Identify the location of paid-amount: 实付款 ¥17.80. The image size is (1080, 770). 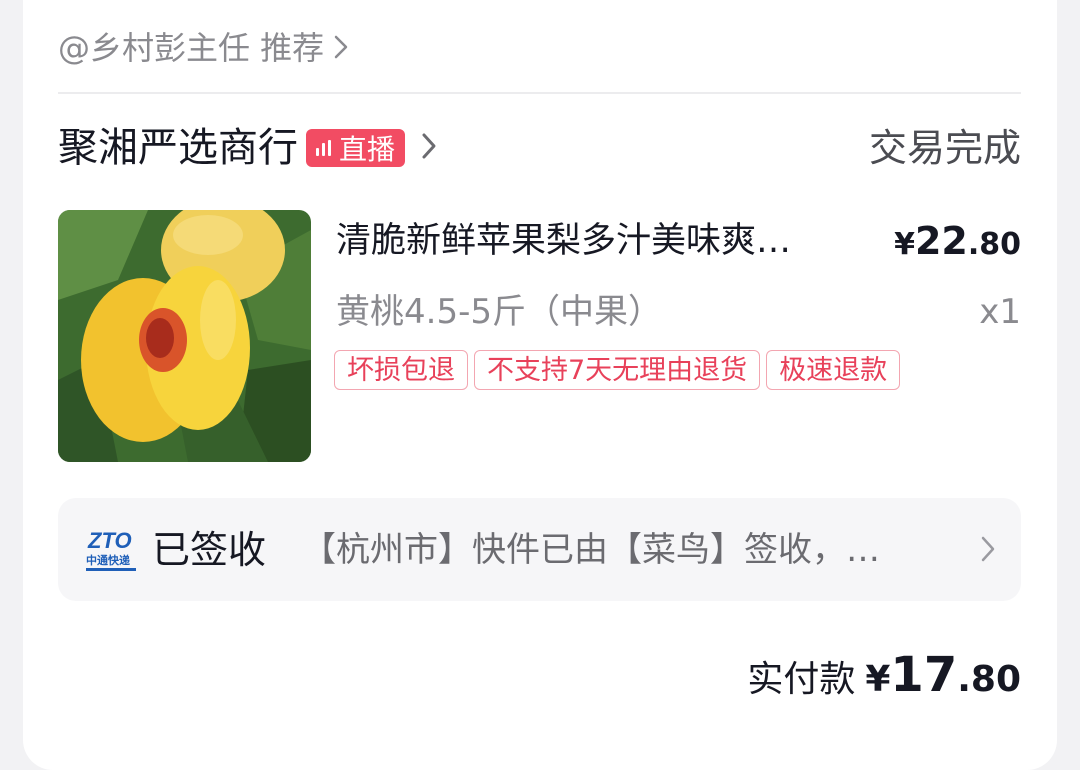
(884, 677).